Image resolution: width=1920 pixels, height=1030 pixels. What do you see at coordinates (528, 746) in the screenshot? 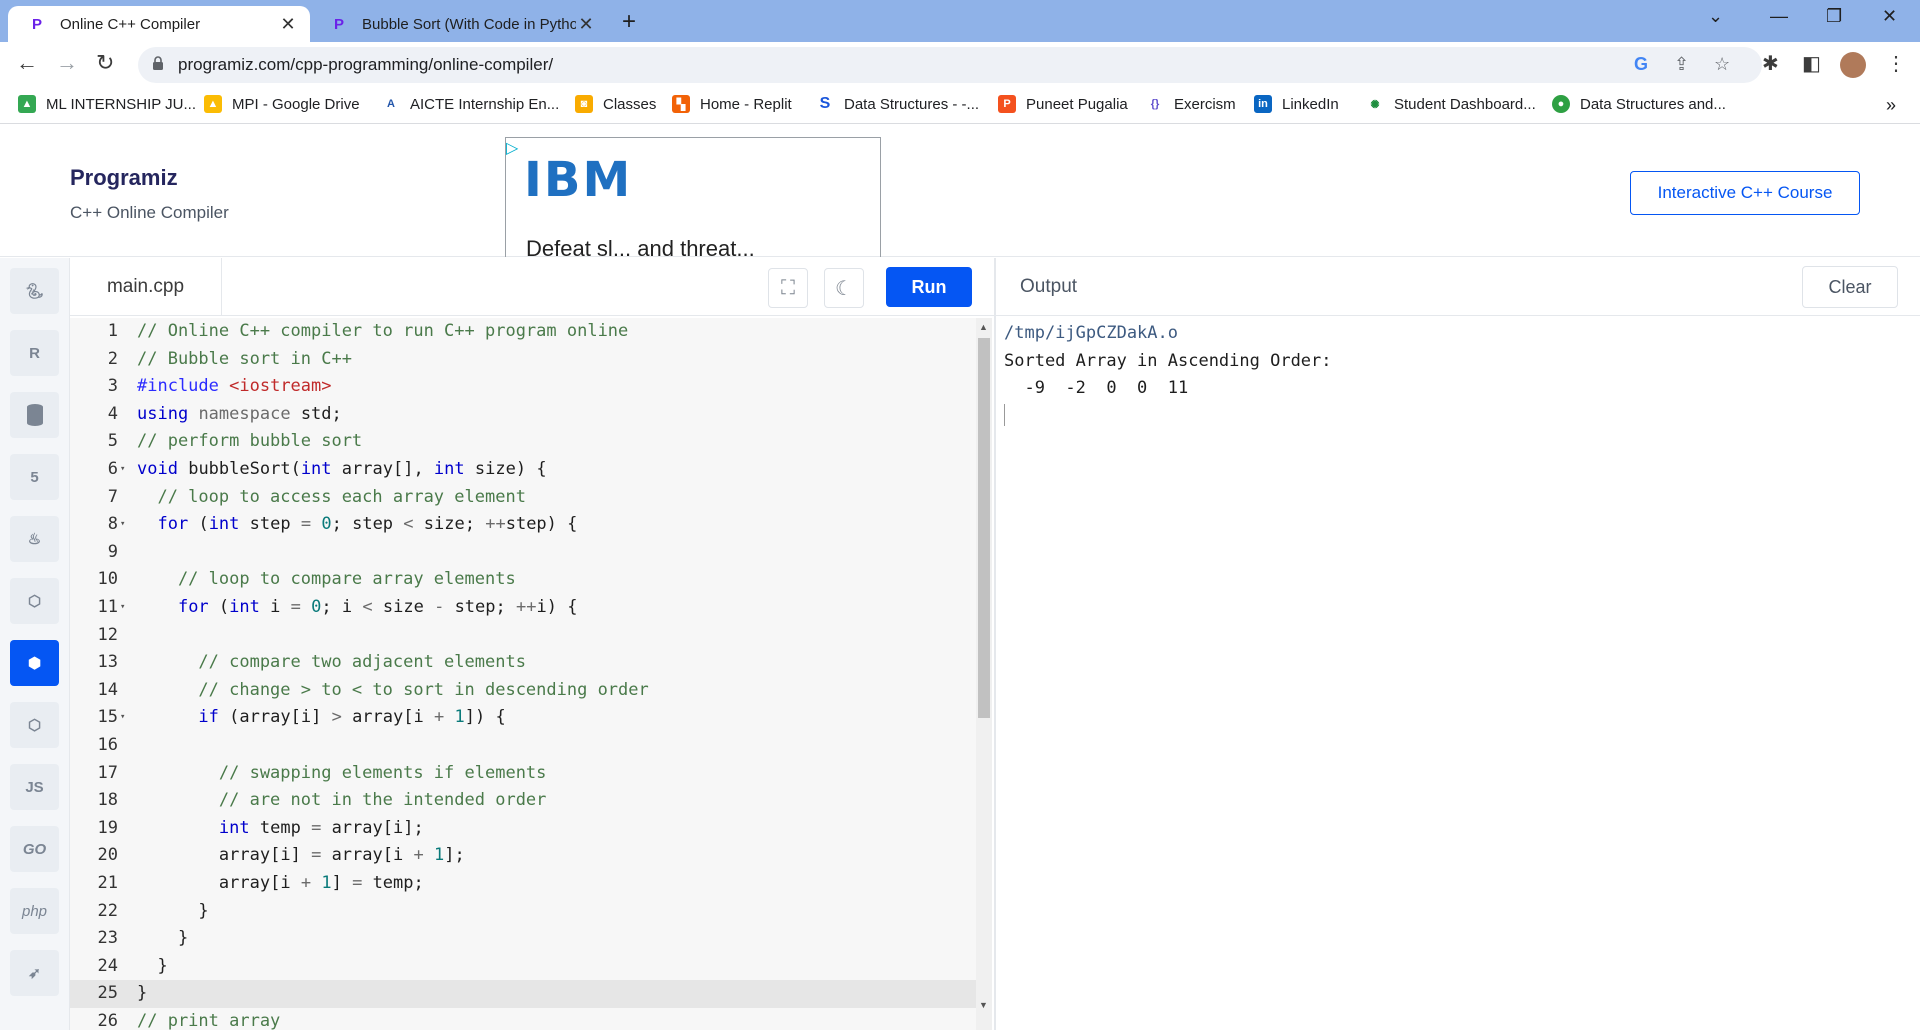
I see `code-line: 16` at bounding box center [528, 746].